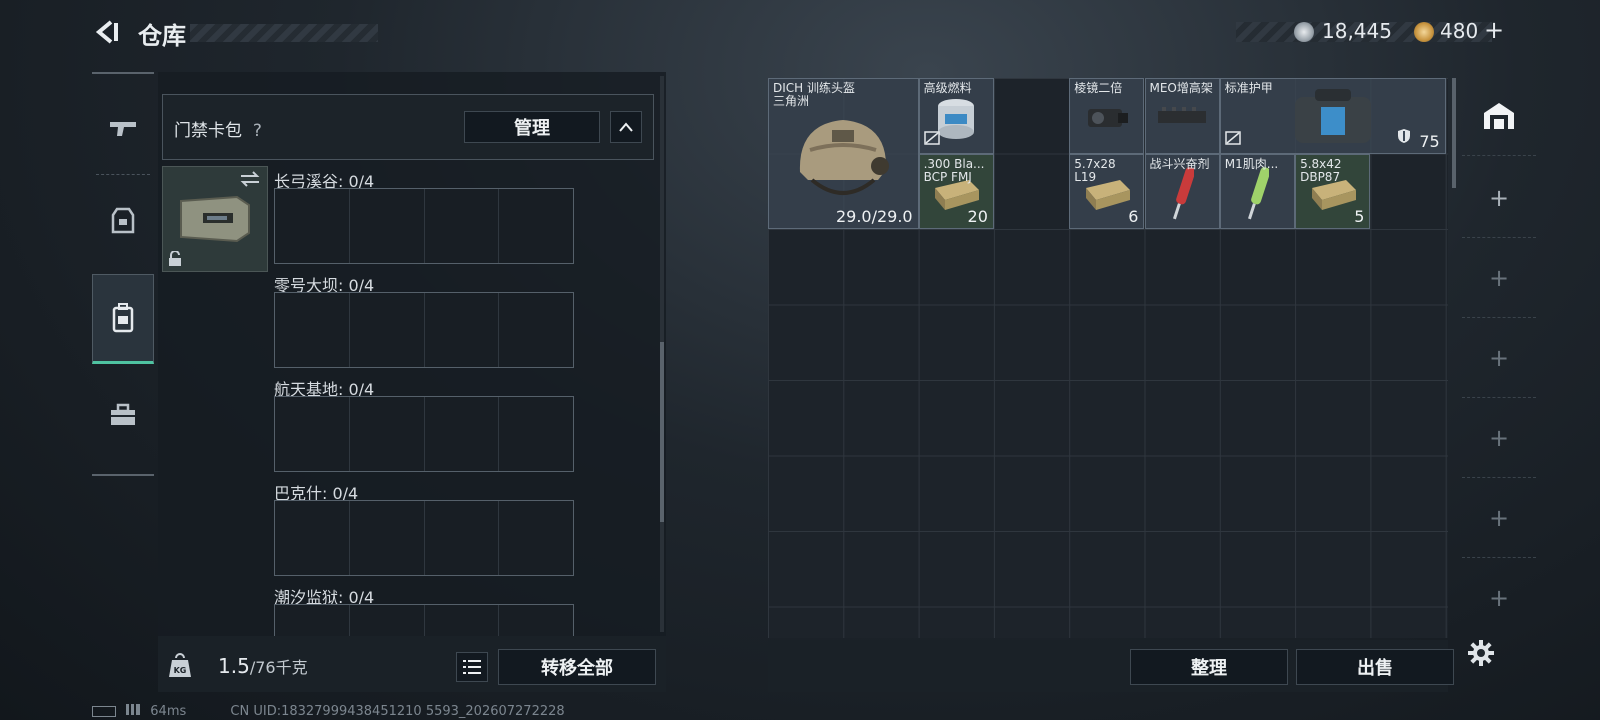  I want to click on inventory-item: MEO增高架, so click(1182, 116).